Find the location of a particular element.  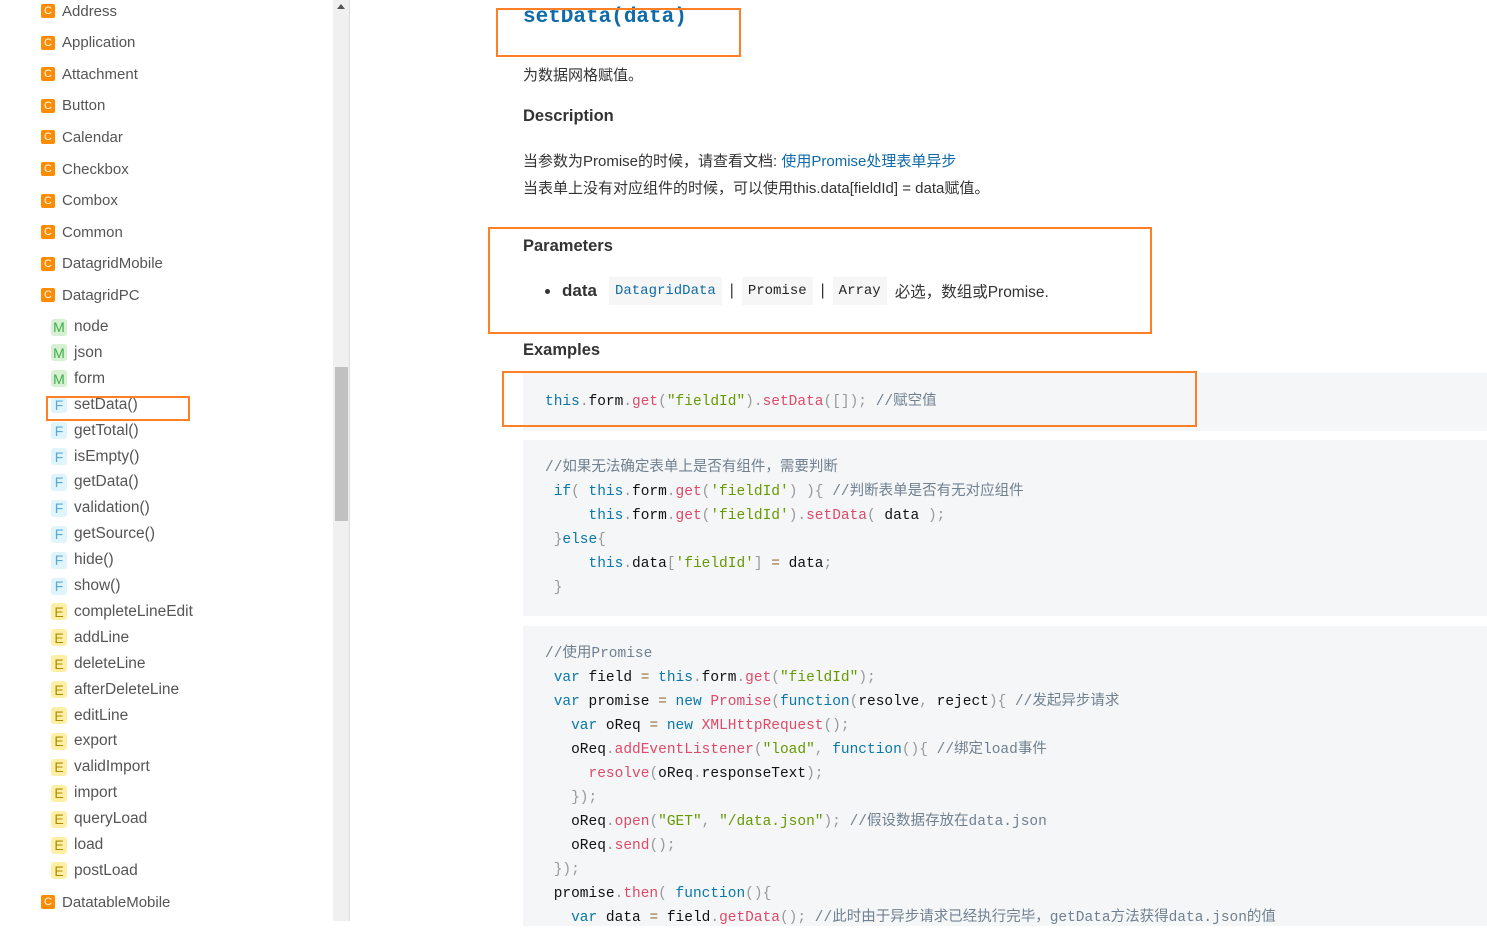

sidebar-item-attachment: C Attachment is located at coordinates (89, 74).